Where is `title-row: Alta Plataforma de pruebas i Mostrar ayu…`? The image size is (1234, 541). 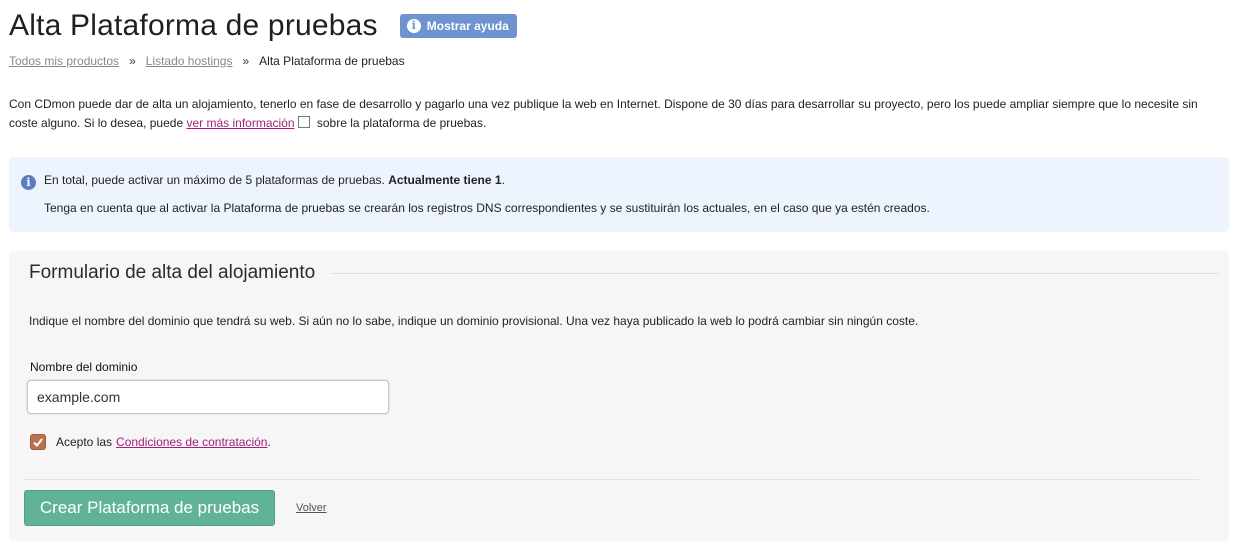 title-row: Alta Plataforma de pruebas i Mostrar ayu… is located at coordinates (263, 26).